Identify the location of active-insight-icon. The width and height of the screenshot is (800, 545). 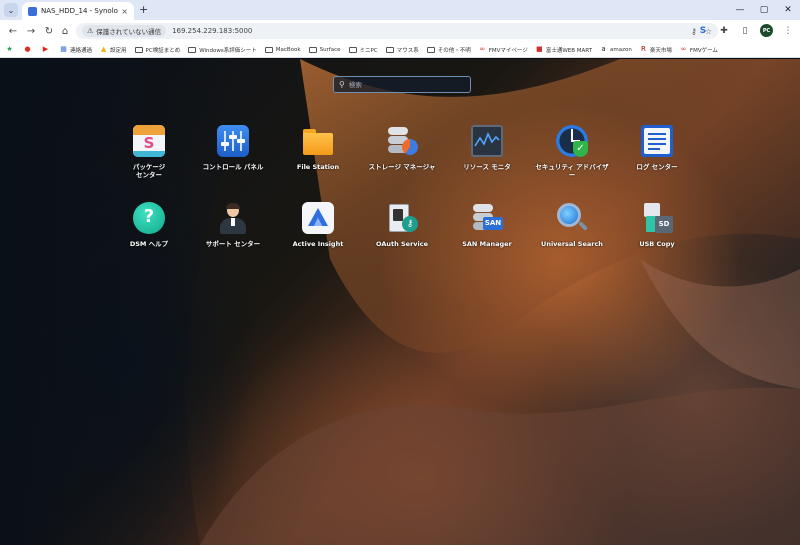
(318, 218).